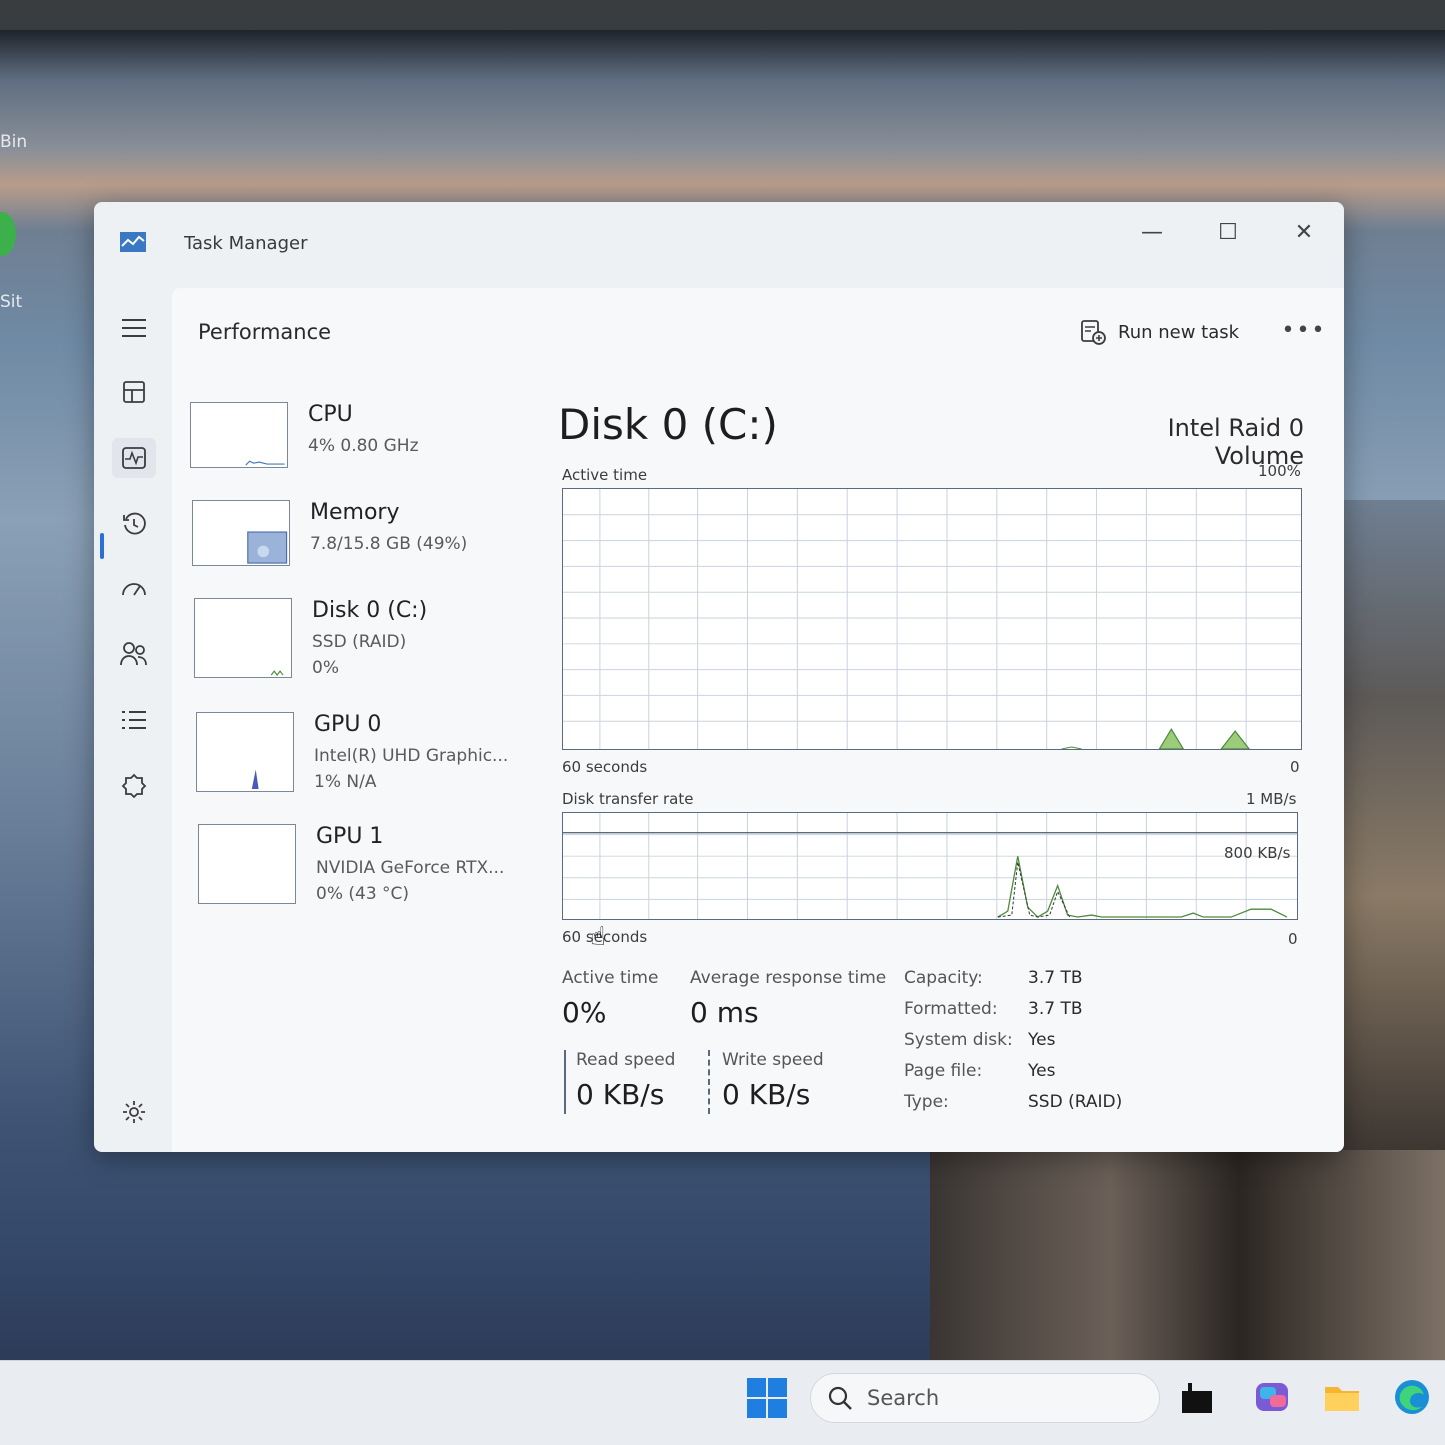 The width and height of the screenshot is (1445, 1445). I want to click on performance-icon, so click(134, 458).